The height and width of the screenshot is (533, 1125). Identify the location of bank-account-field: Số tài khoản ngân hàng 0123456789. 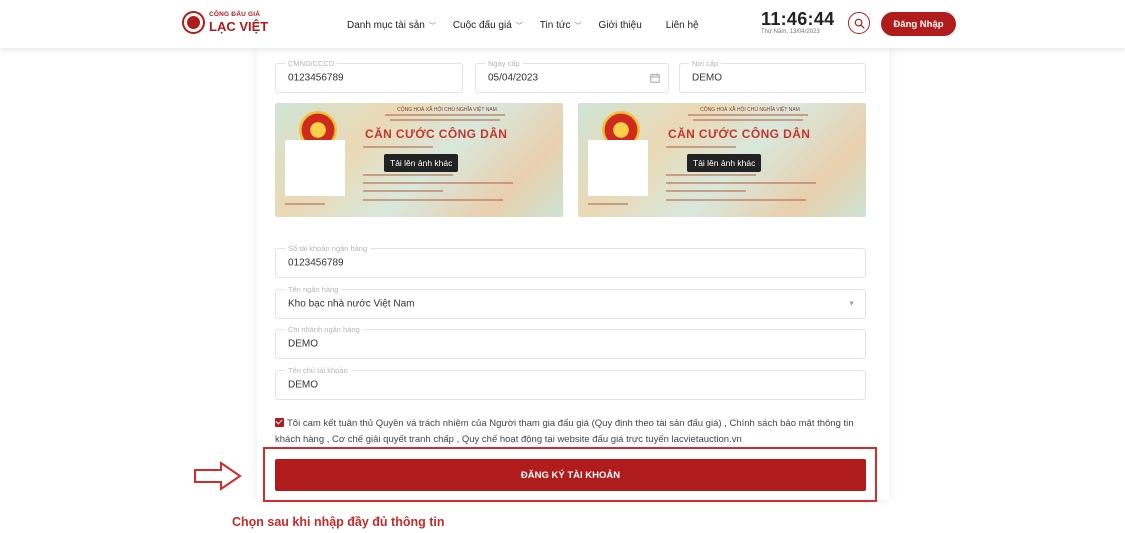
(570, 261).